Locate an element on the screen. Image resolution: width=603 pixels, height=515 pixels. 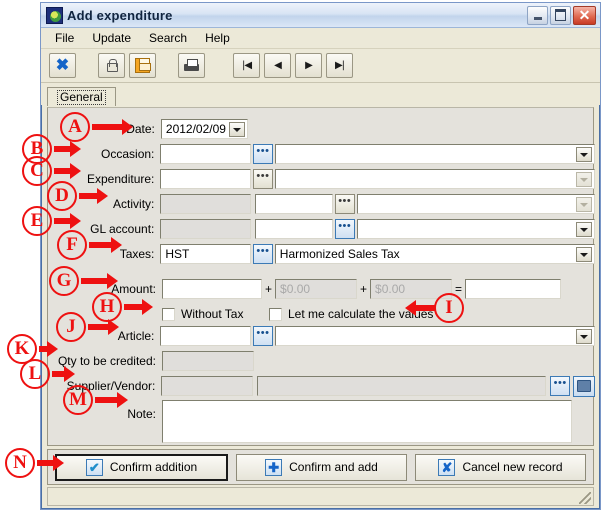
amount-field is located at coordinates (212, 289).